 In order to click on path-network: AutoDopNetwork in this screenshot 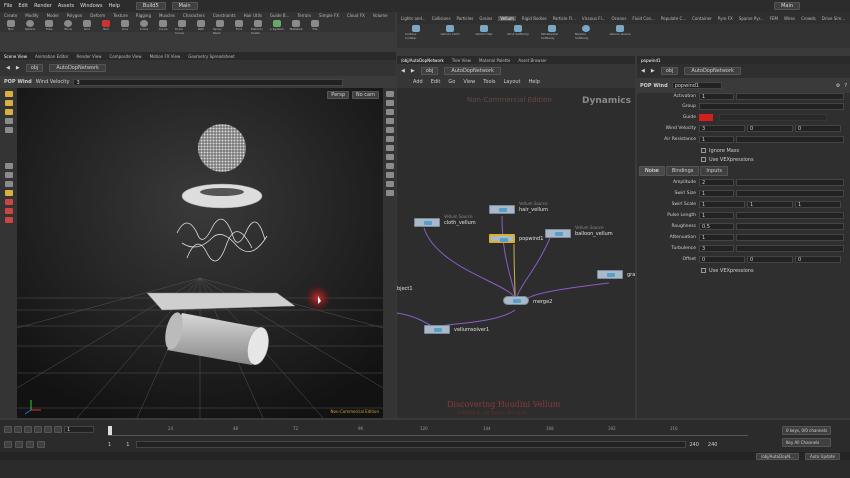, I will do `click(77, 68)`.